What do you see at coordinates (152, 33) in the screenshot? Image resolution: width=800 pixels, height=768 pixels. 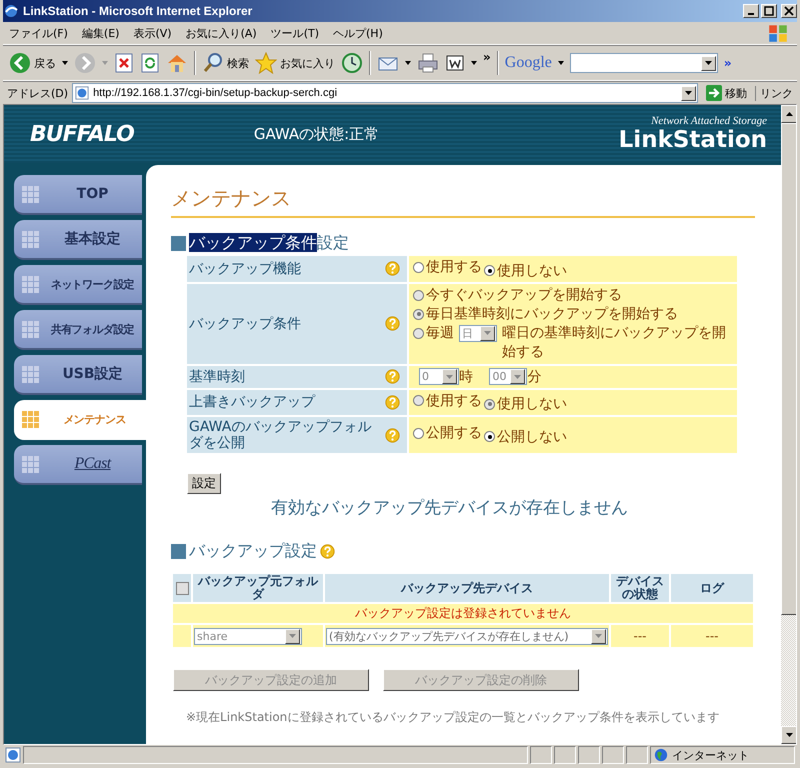 I see `menu-item: 表示(V)` at bounding box center [152, 33].